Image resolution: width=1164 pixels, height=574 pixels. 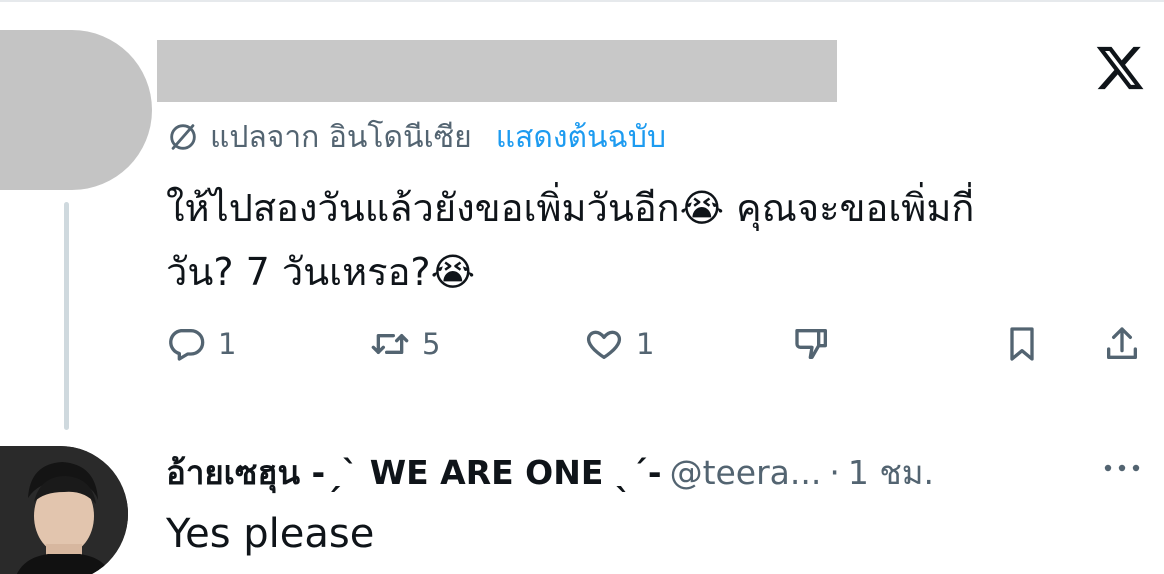 What do you see at coordinates (604, 344) in the screenshot?
I see `heart-icon` at bounding box center [604, 344].